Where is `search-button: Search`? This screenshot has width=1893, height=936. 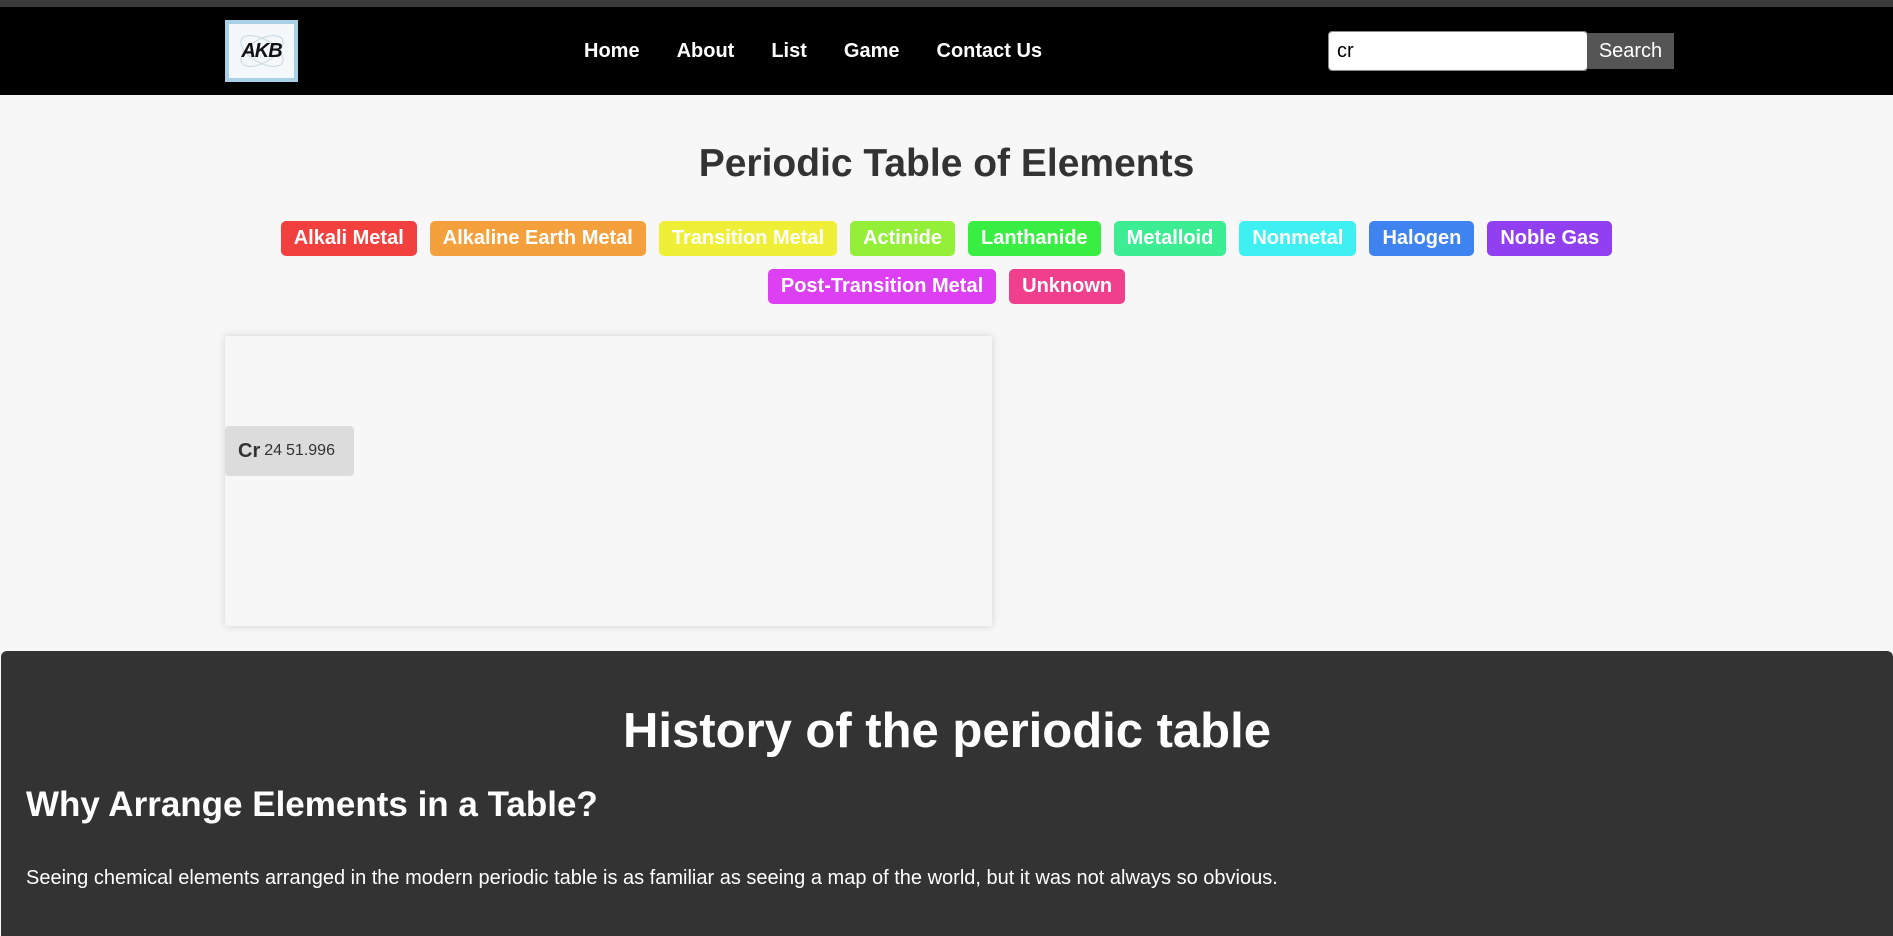 search-button: Search is located at coordinates (1630, 51).